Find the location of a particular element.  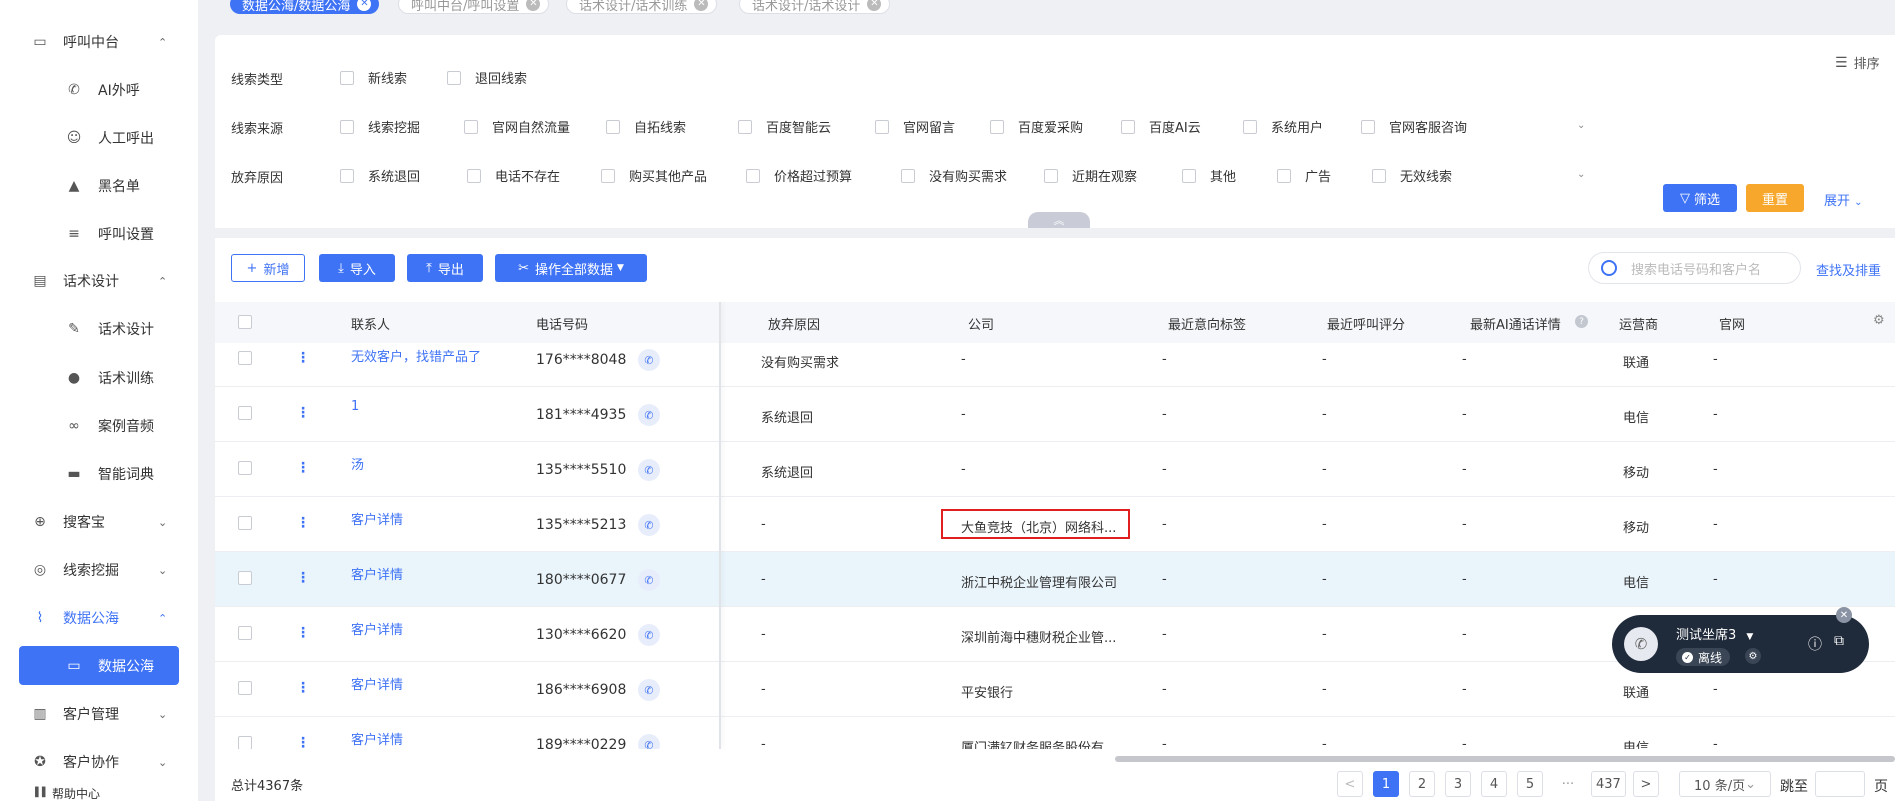

reset-button: 重置 is located at coordinates (1775, 198).